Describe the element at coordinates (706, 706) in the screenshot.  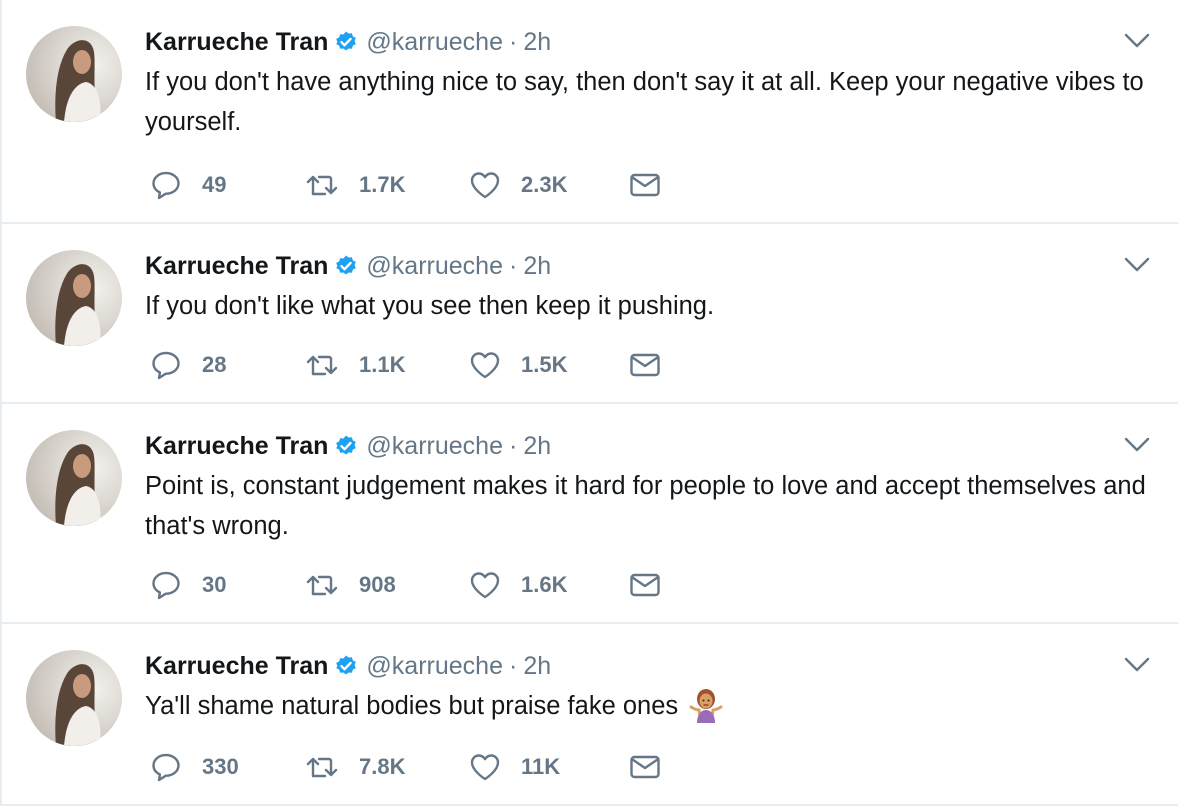
I see `person-shrugging-emoji` at that location.